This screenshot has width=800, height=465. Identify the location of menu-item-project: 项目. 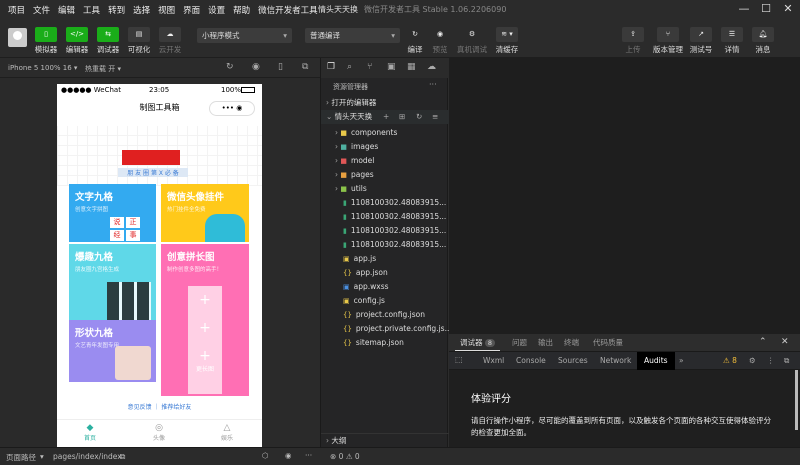
(16, 10).